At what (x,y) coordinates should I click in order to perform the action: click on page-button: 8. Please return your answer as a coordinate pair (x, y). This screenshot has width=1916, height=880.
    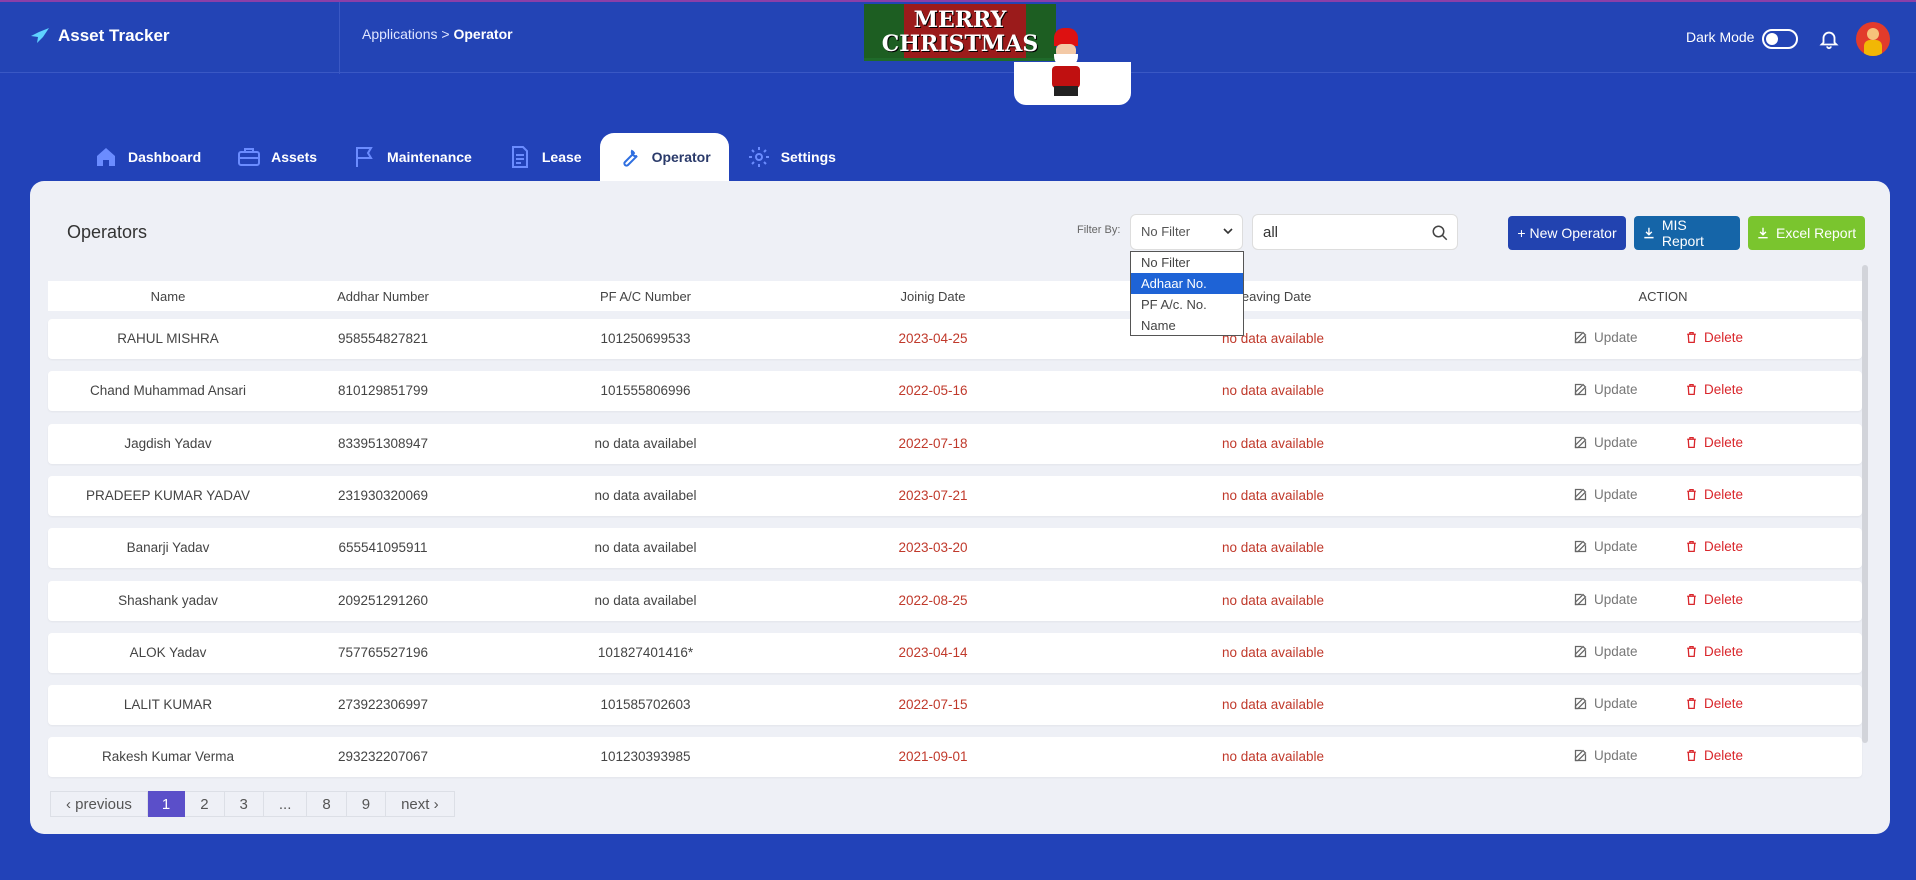
    Looking at the image, I should click on (327, 804).